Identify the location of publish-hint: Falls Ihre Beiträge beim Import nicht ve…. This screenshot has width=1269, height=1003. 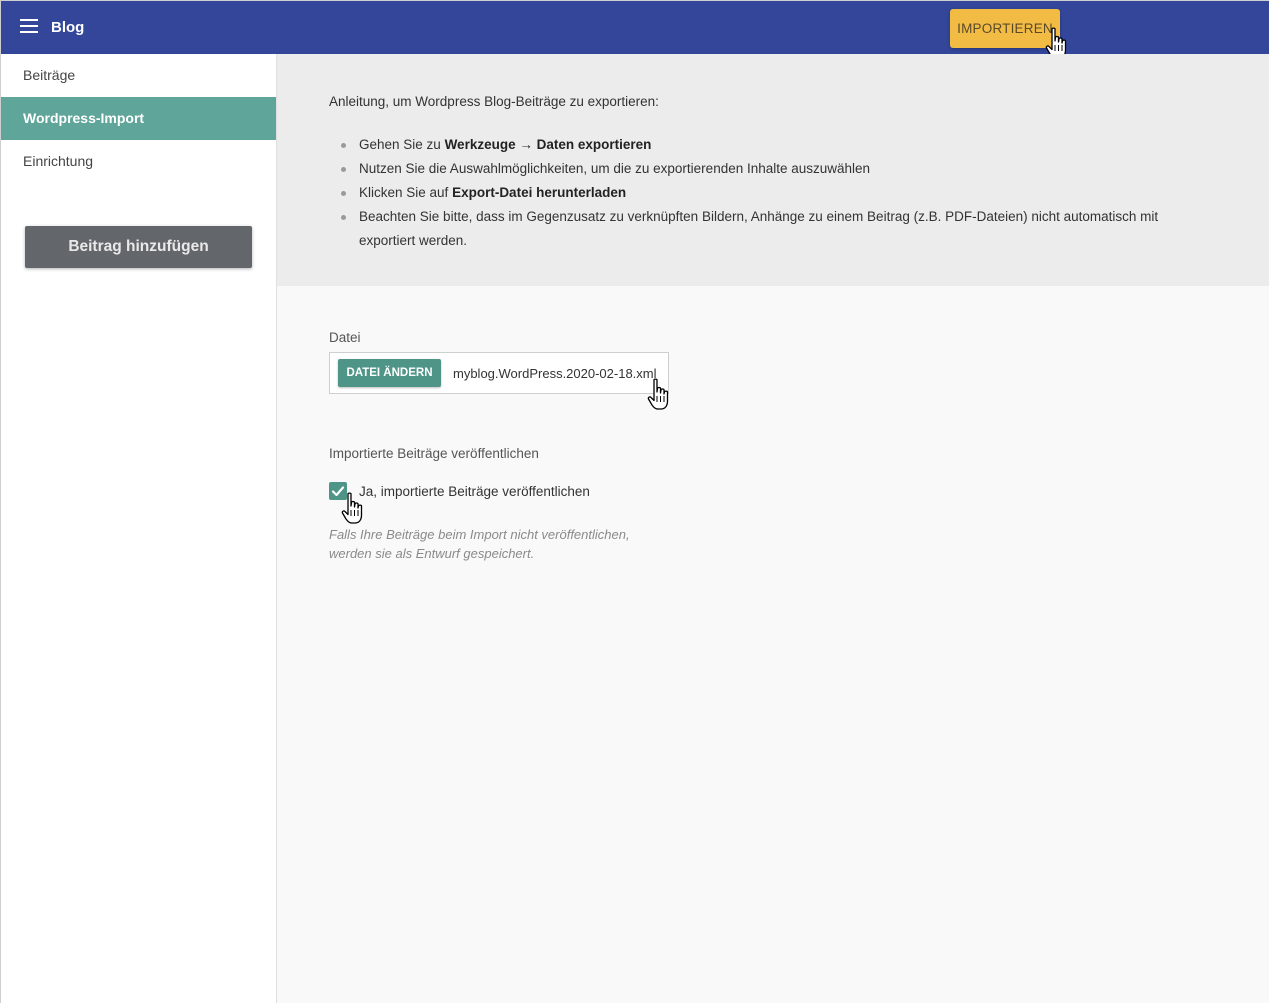
(479, 544).